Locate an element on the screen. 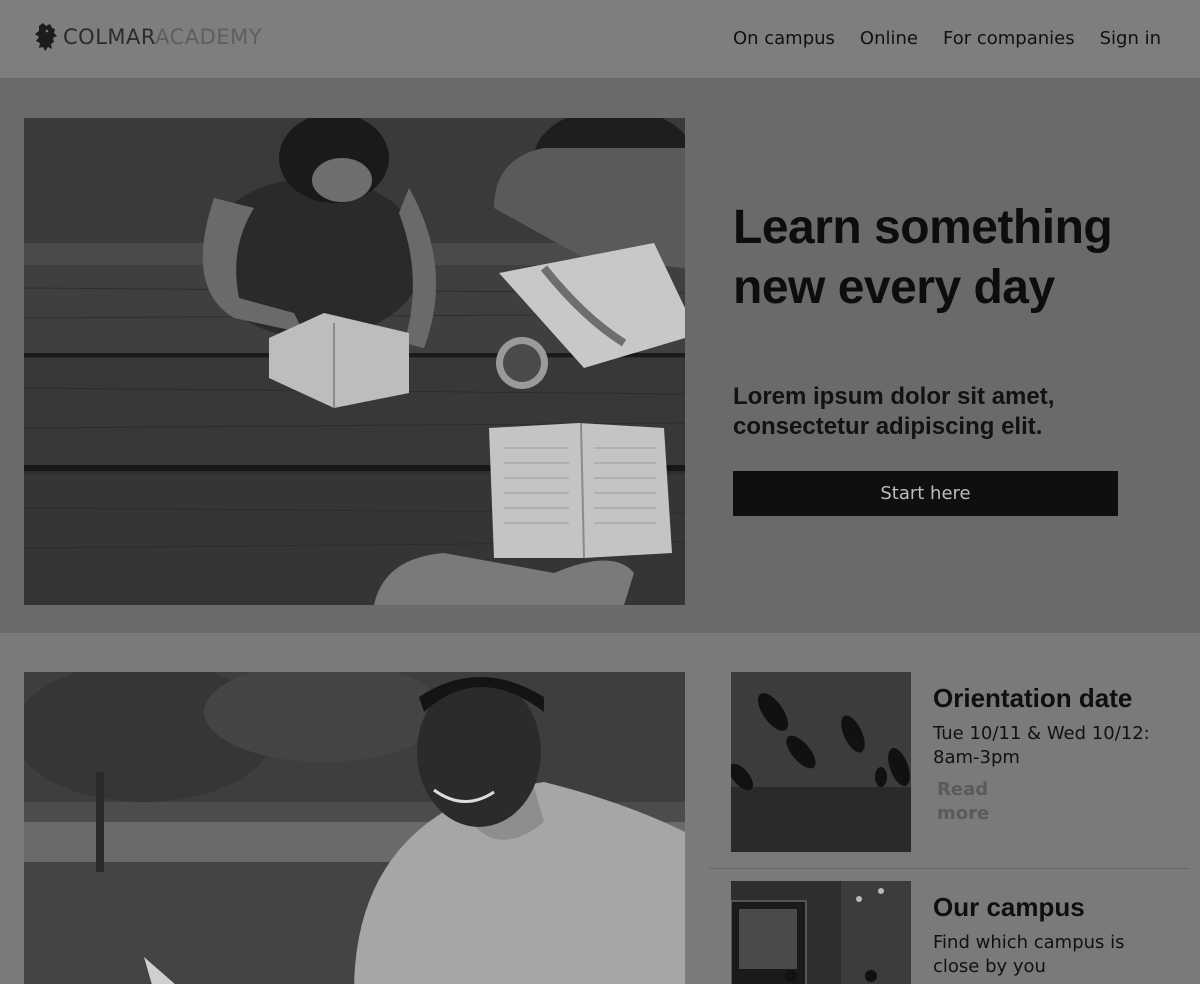 This screenshot has height=984, width=1200. logo-text-secondary: ACADEMY is located at coordinates (209, 37).